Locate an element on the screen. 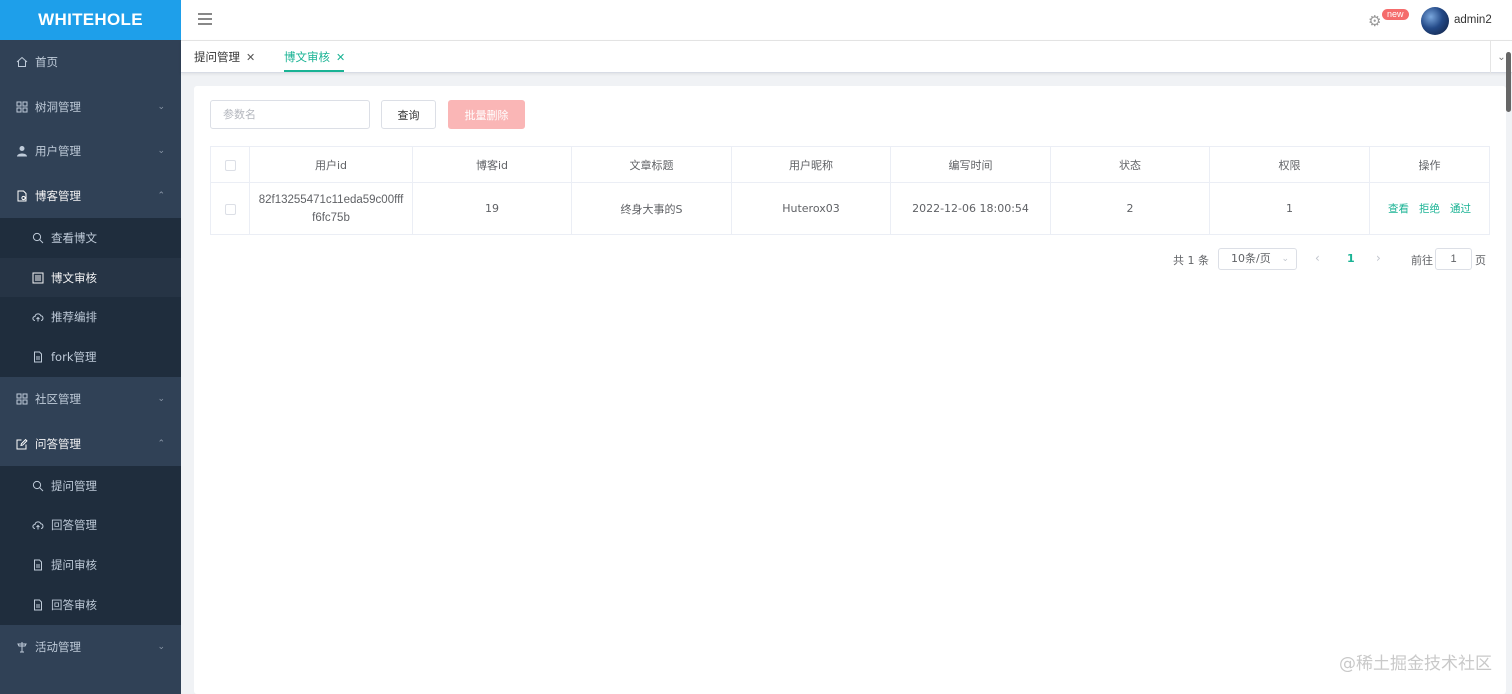 The image size is (1512, 694). sidebar-menu-lower: 社区管理 ⌄ 问答管理 ⌃ is located at coordinates (90, 421).